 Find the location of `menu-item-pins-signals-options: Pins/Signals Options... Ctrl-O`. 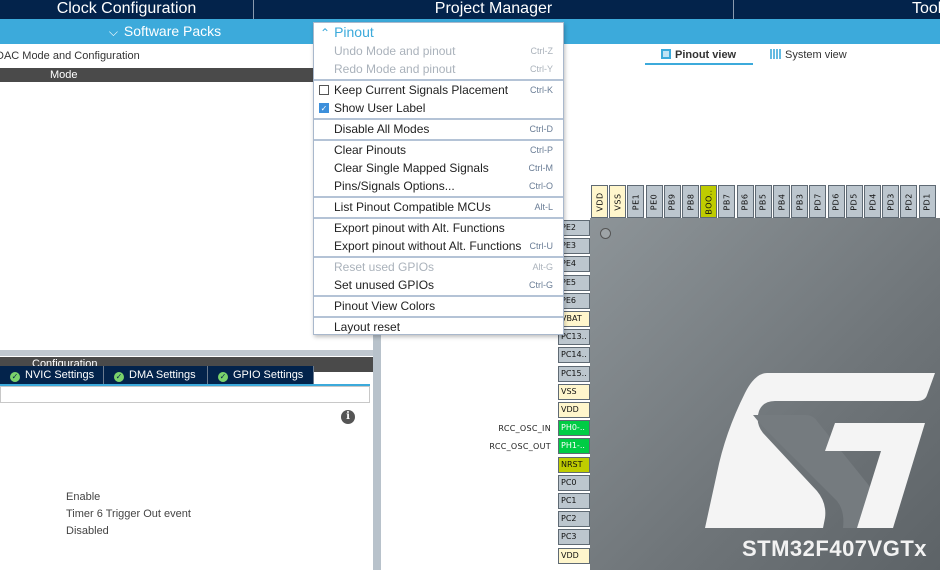

menu-item-pins-signals-options: Pins/Signals Options... Ctrl-O is located at coordinates (438, 186).